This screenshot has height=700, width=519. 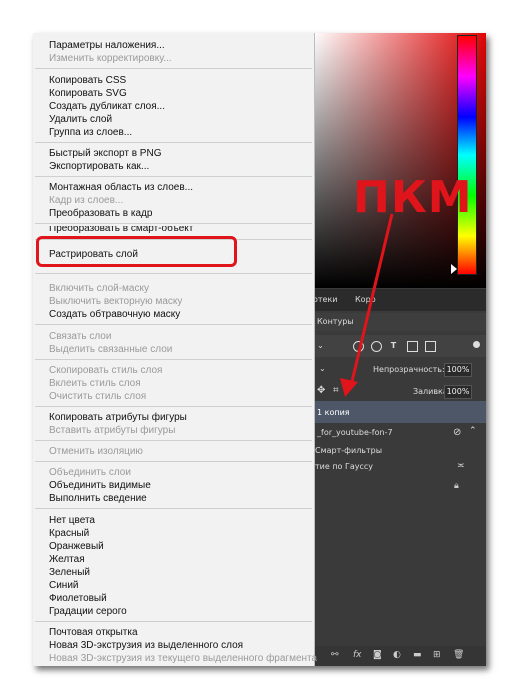 I want to click on annotation-arrow, so click(x=367, y=305).